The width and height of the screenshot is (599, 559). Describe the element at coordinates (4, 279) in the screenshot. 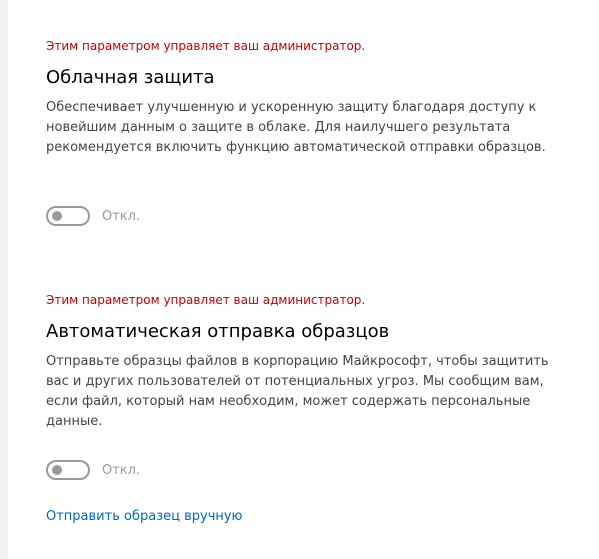

I see `left-nav-edge` at that location.